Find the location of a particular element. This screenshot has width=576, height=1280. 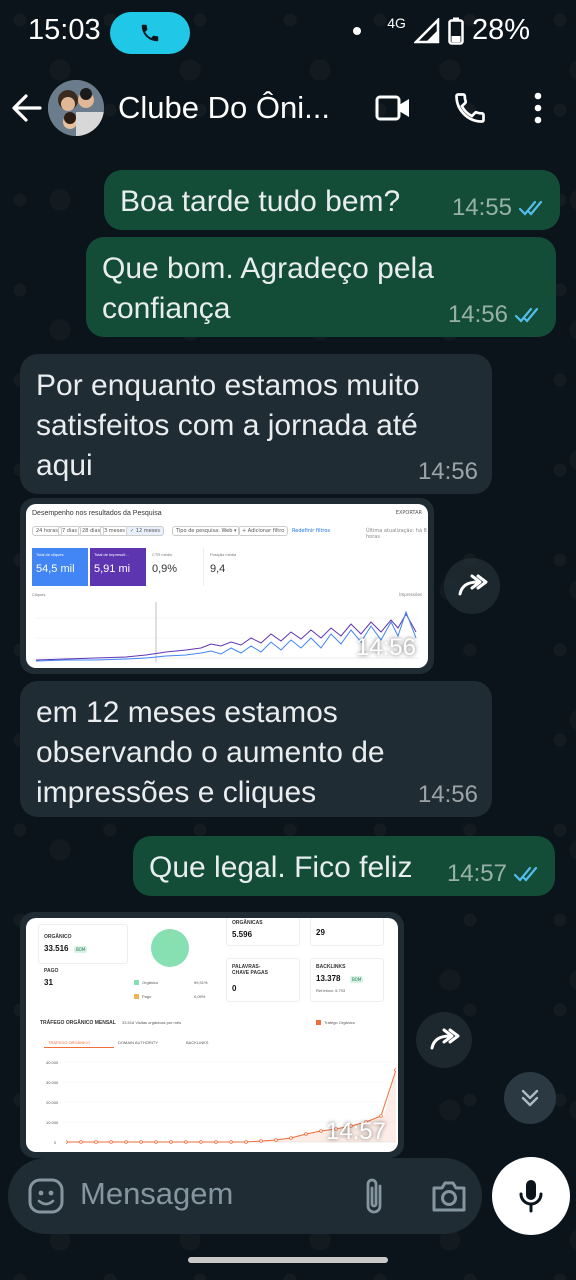

message-bubble-outgoing: Boa tarde tudo bem? 14:55 is located at coordinates (332, 200).